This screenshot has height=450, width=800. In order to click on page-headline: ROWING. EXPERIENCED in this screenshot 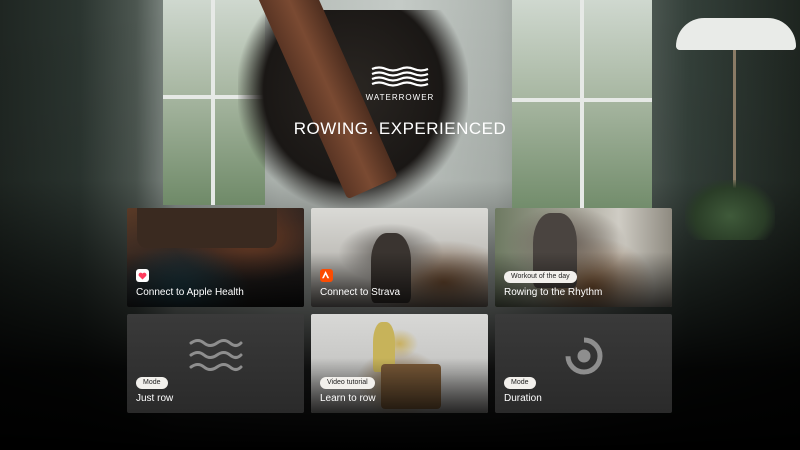, I will do `click(400, 128)`.